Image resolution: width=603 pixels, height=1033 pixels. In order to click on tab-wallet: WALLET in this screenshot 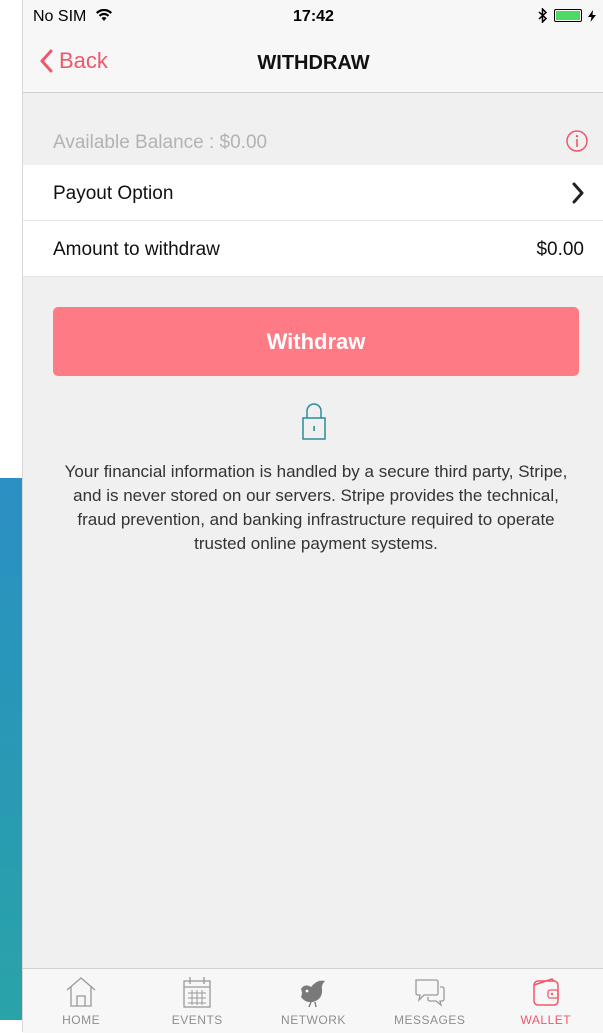, I will do `click(546, 1001)`.